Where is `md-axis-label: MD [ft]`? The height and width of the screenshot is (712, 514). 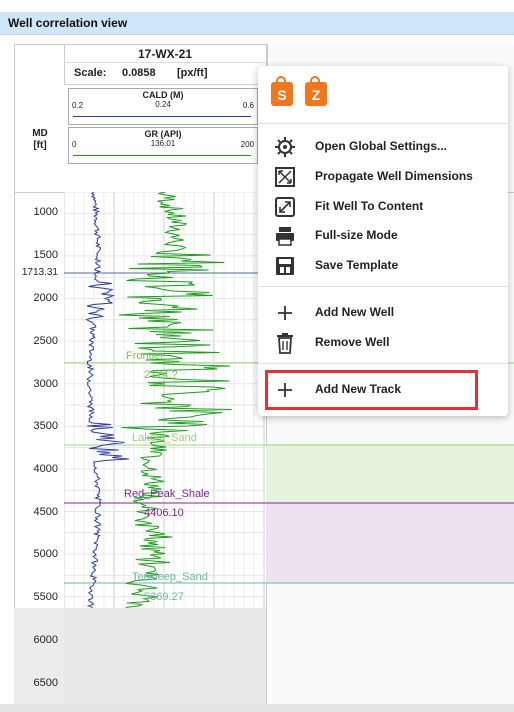 md-axis-label: MD [ft] is located at coordinates (40, 140).